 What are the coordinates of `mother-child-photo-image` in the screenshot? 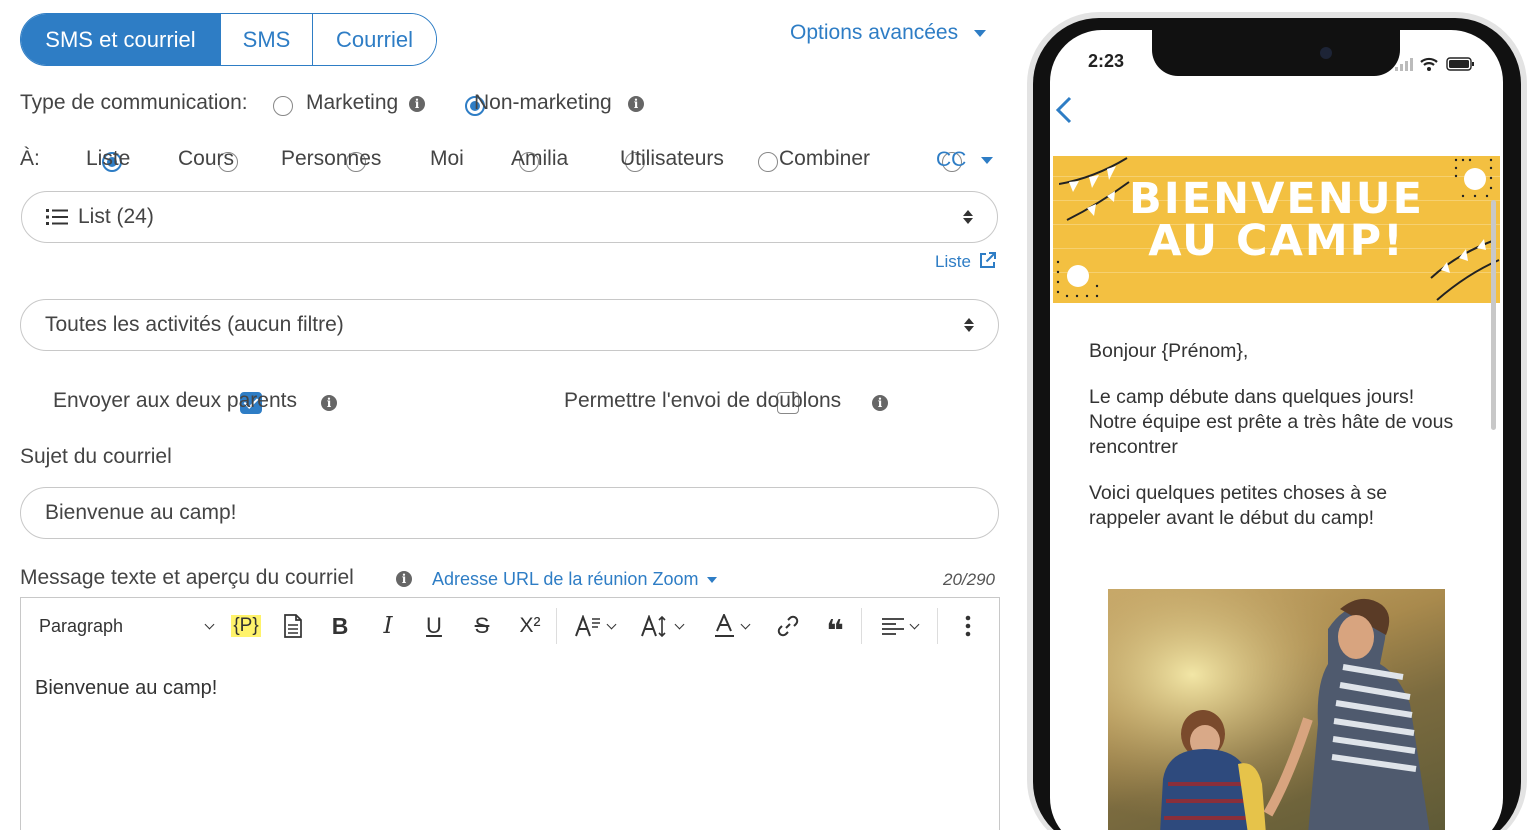 It's located at (1276, 709).